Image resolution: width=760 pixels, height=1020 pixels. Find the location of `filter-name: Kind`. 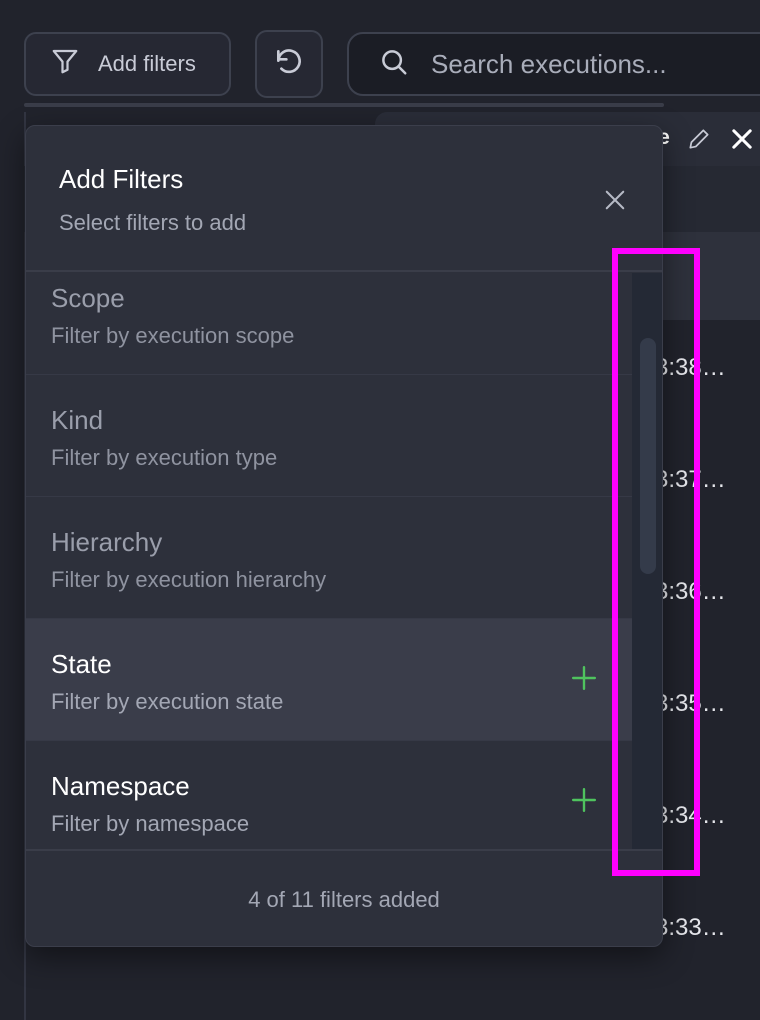

filter-name: Kind is located at coordinates (77, 420).